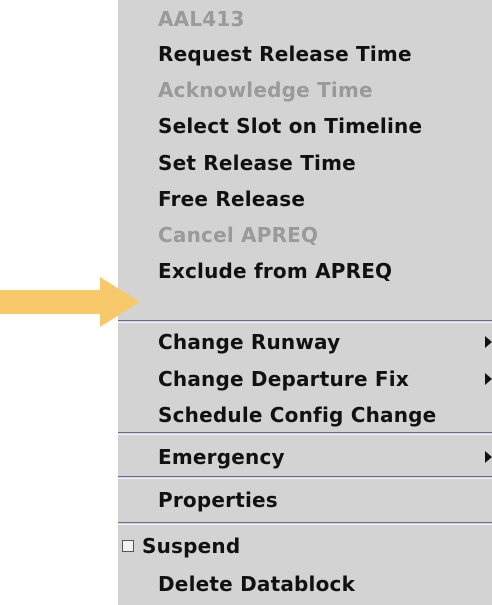 Image resolution: width=492 pixels, height=605 pixels. Describe the element at coordinates (218, 499) in the screenshot. I see `menu-item-label: Properties` at that location.